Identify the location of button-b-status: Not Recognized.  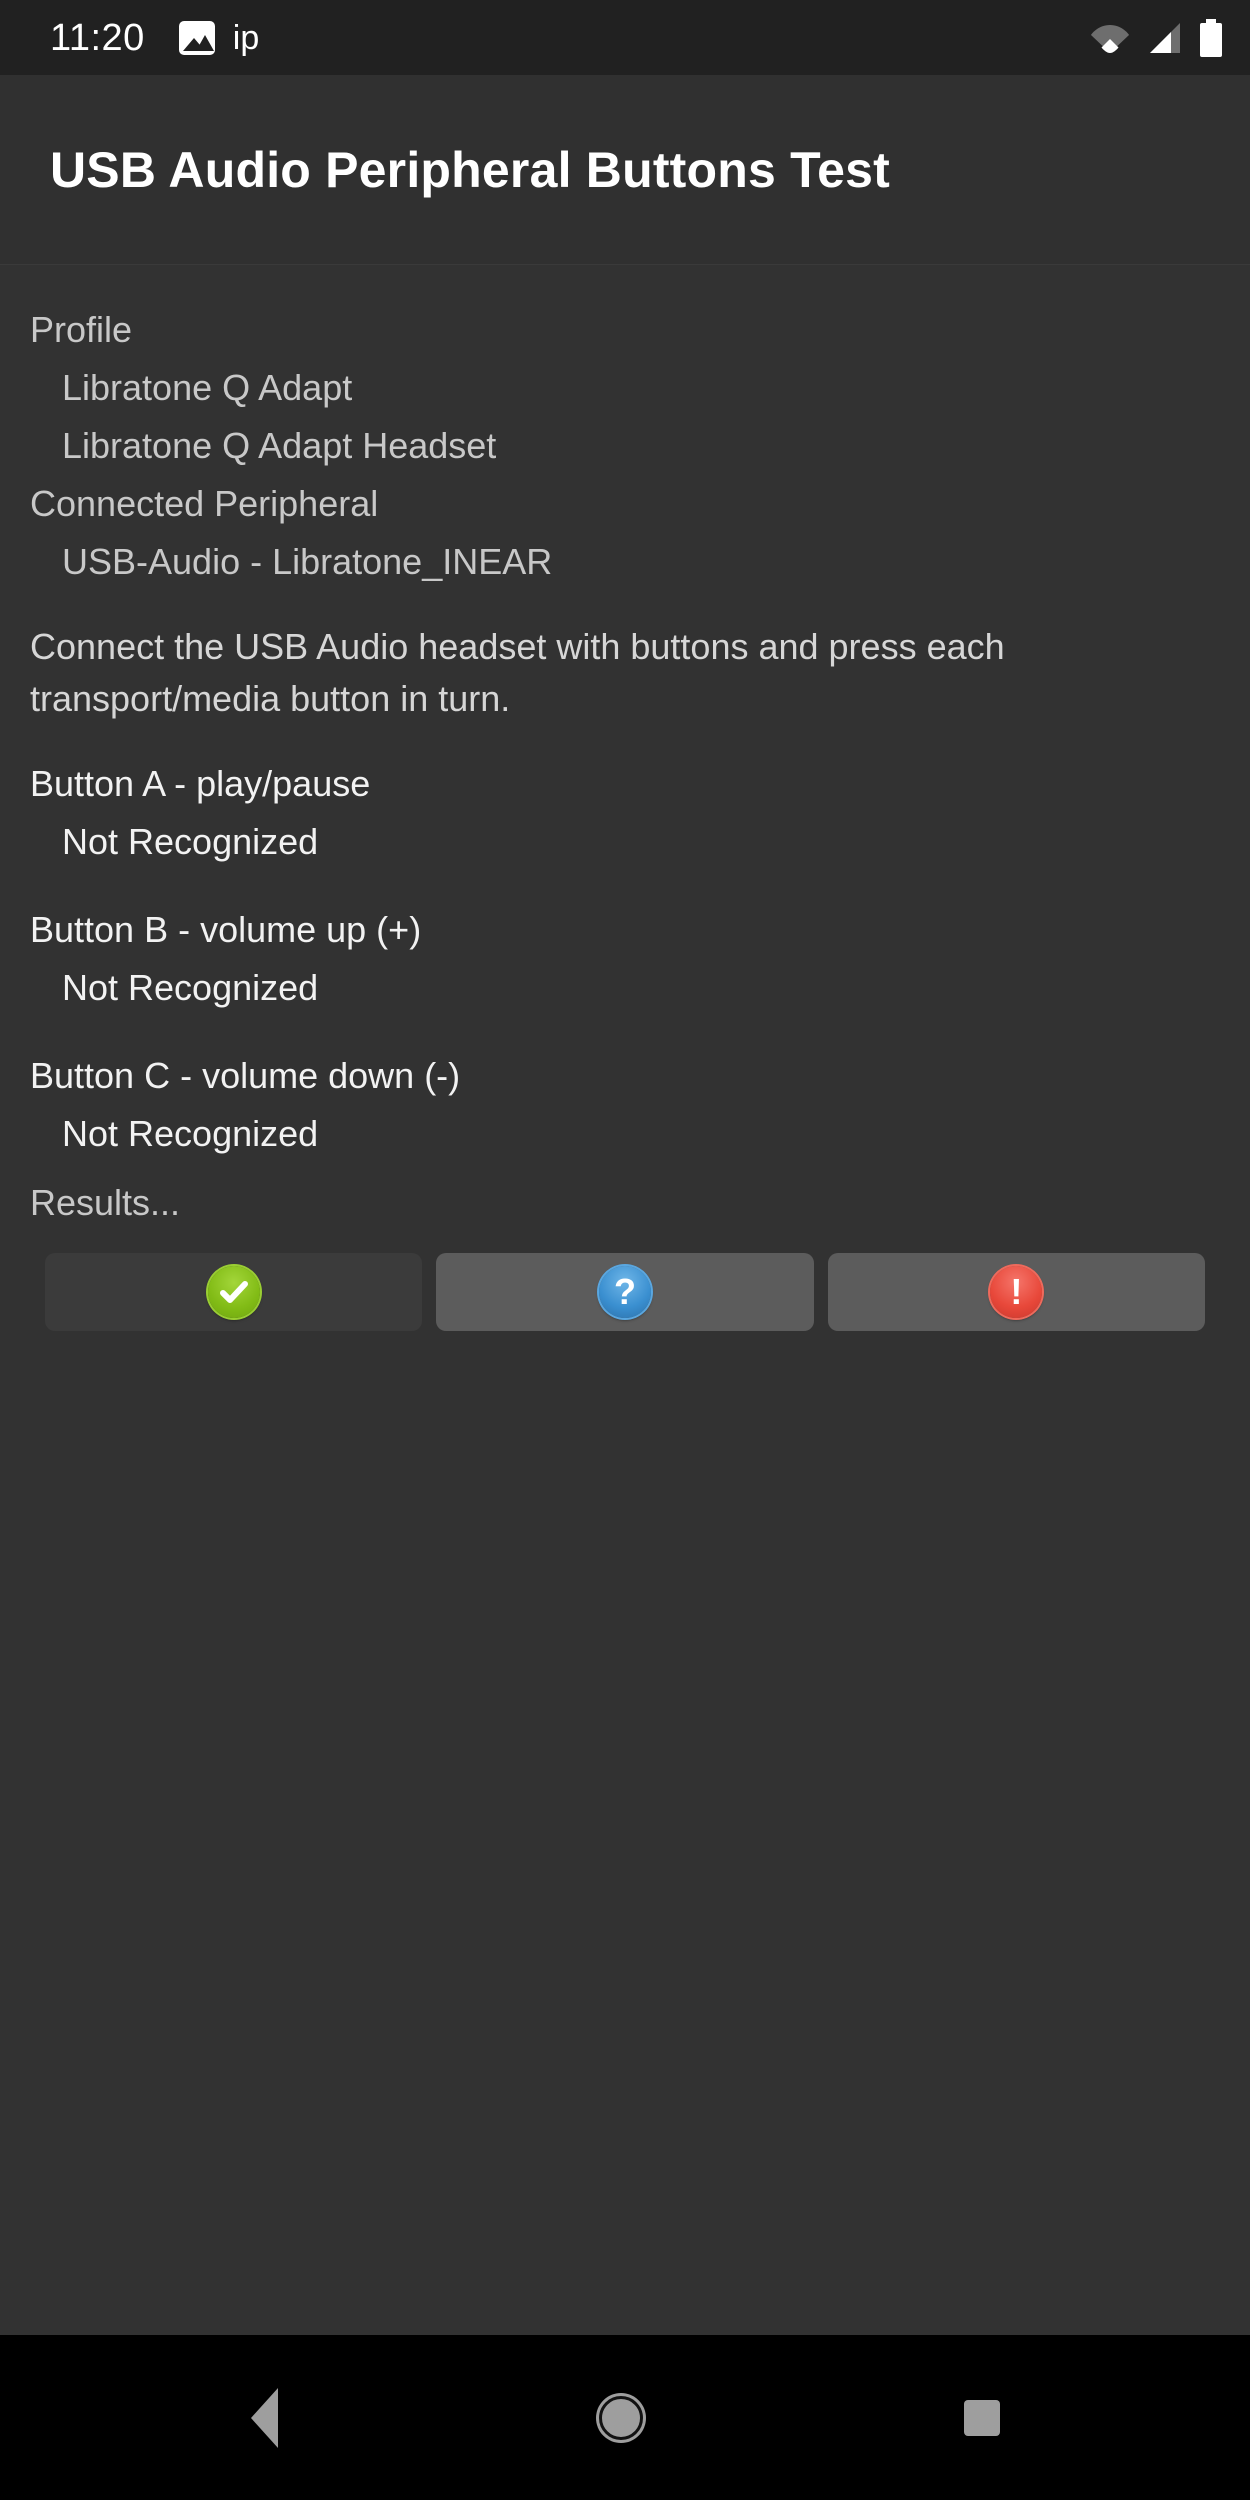
(190, 987).